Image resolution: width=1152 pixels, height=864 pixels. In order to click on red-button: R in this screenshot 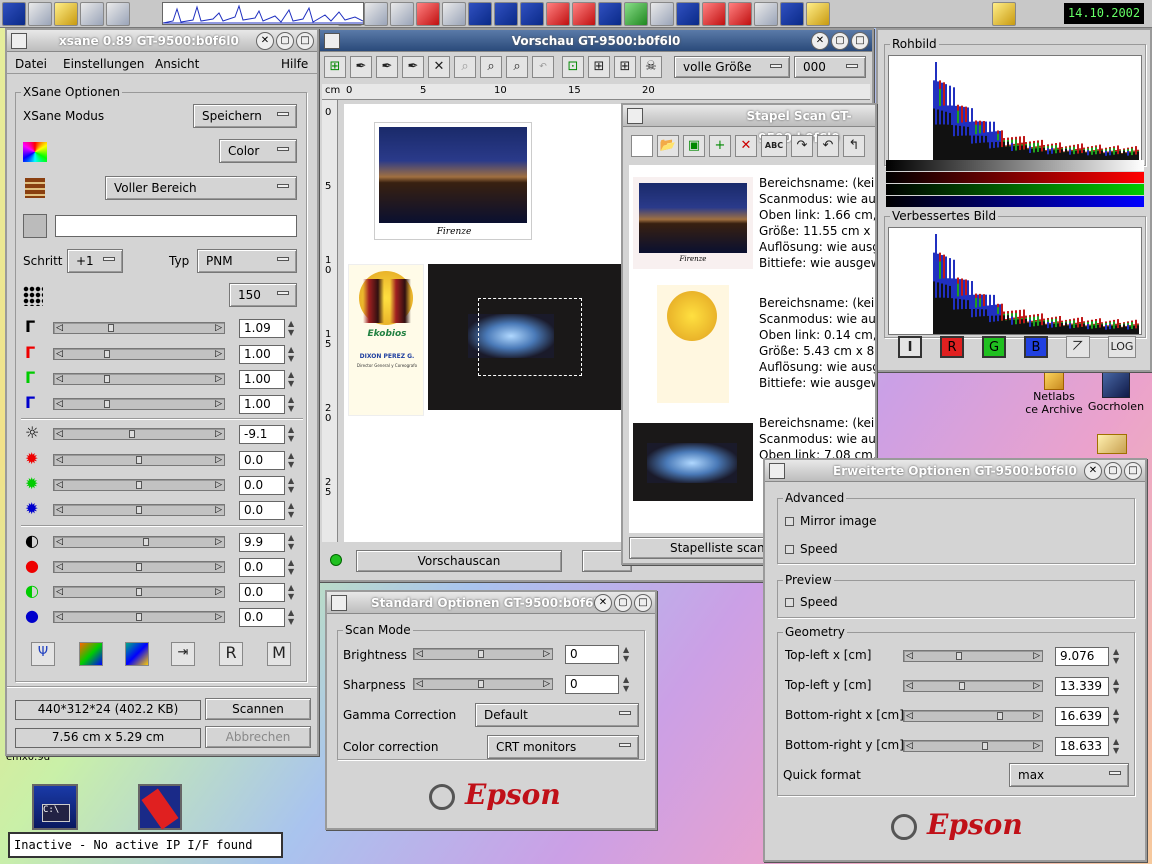, I will do `click(952, 347)`.